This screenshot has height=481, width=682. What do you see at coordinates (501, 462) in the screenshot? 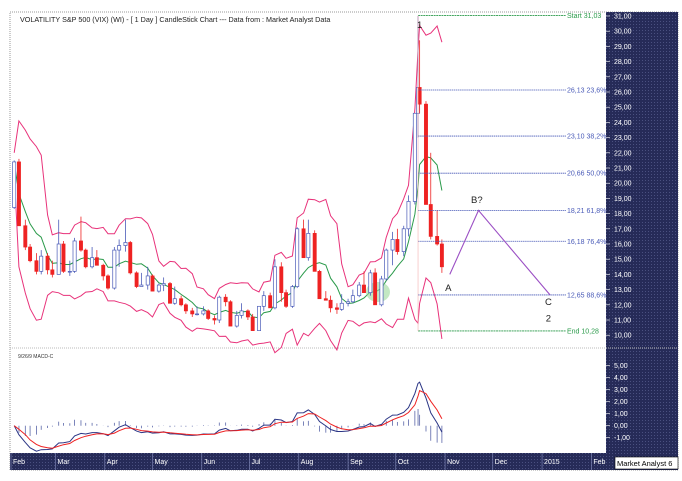
I see `date-tick-label: Dec` at bounding box center [501, 462].